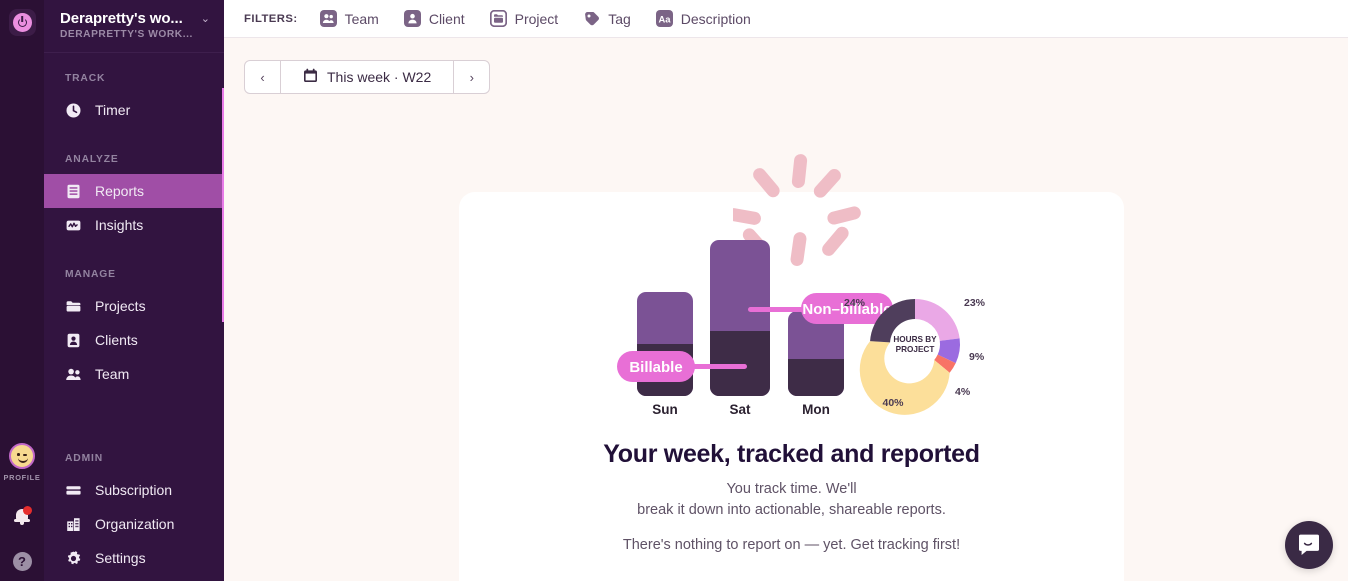 This screenshot has width=1348, height=581. I want to click on svg-text: HOURS BY, so click(915, 339).